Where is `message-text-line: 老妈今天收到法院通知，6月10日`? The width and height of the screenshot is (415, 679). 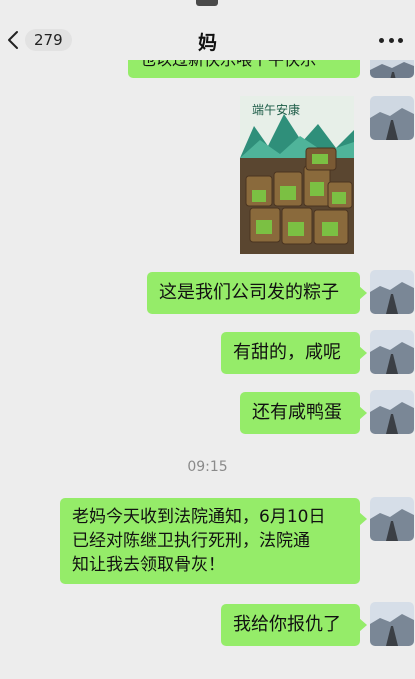 message-text-line: 老妈今天收到法院通知，6月10日 is located at coordinates (199, 517).